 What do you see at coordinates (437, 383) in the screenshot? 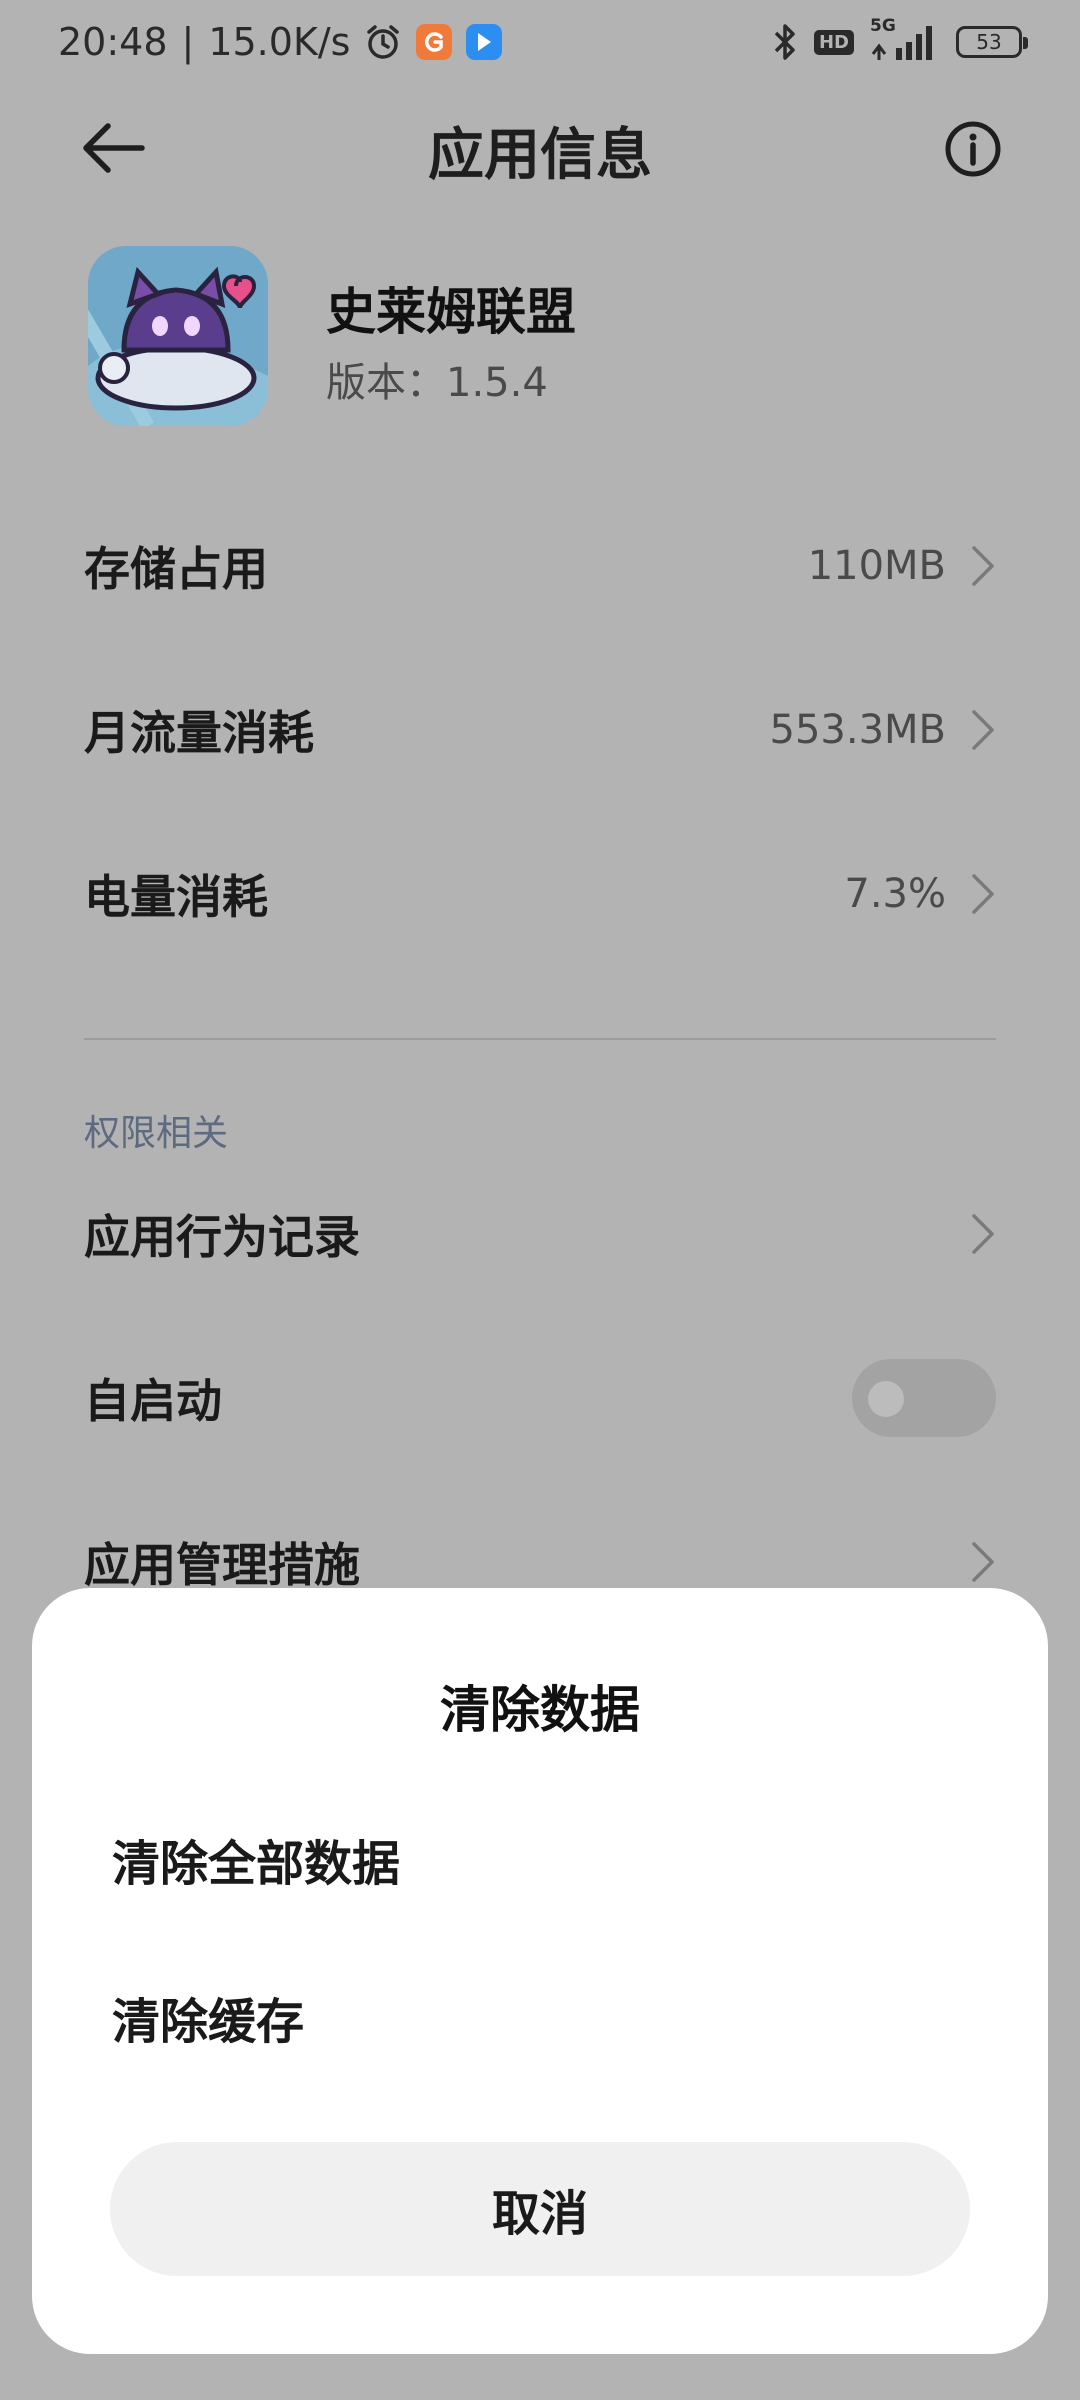
I see `app-version: 版本：1.5.4` at bounding box center [437, 383].